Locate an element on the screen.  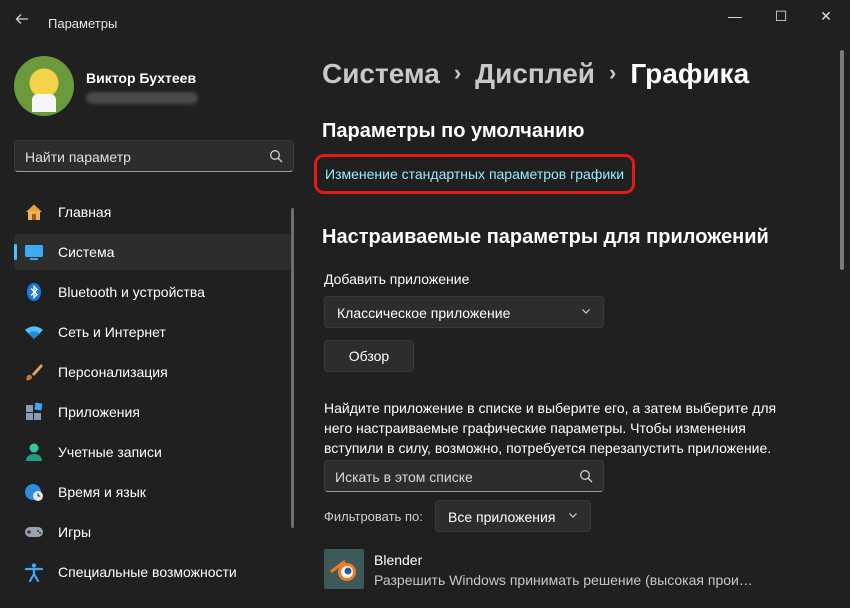
sidebar-item-label: Учетные записи is located at coordinates (110, 452).